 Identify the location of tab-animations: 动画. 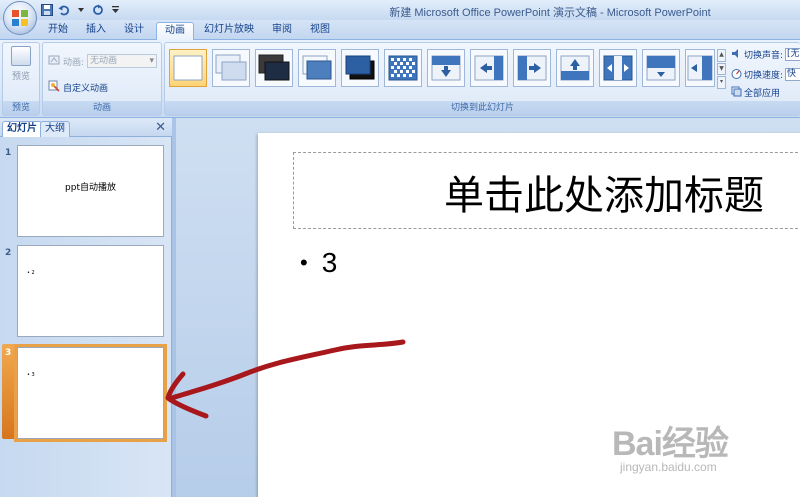
(175, 31).